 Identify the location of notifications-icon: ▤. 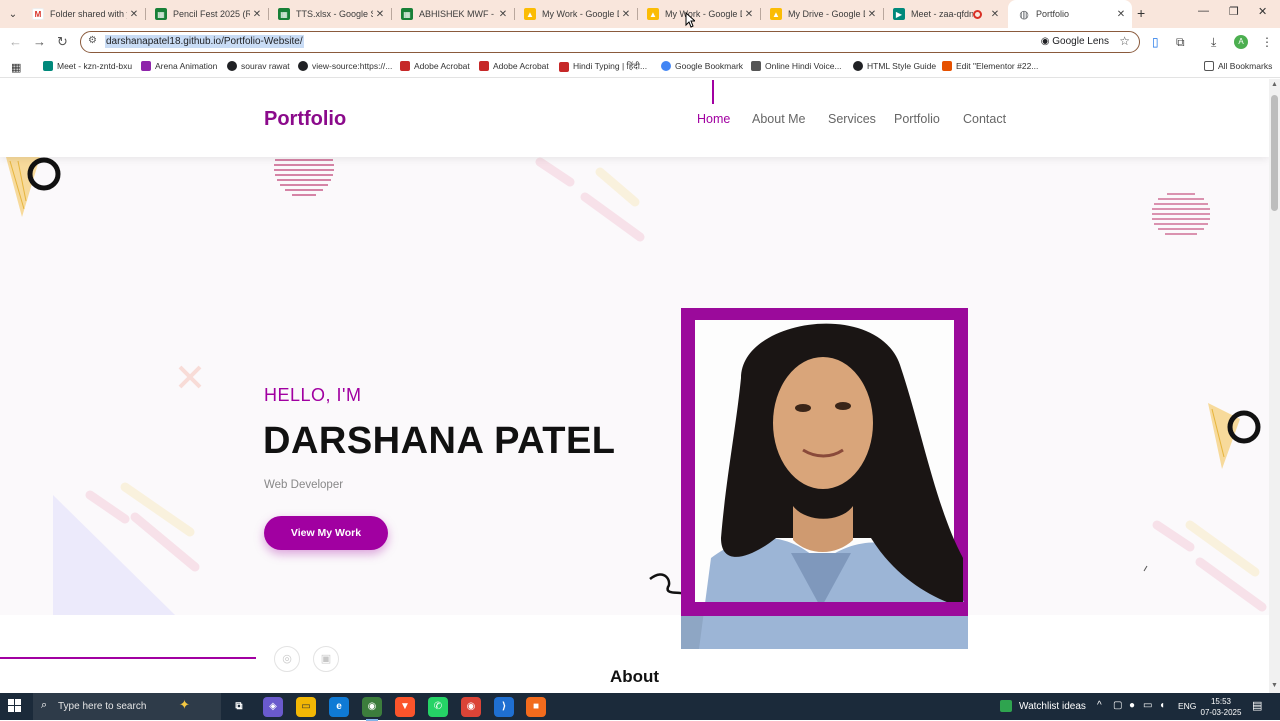
(1257, 705).